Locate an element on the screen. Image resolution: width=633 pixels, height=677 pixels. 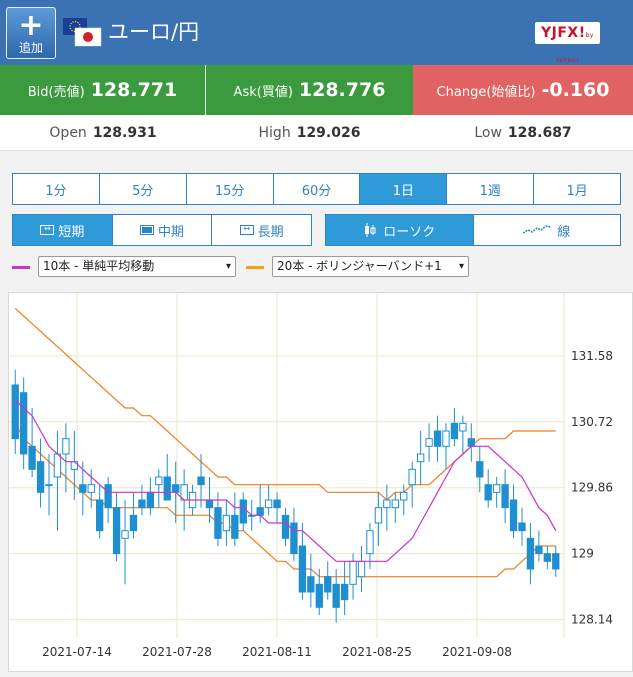
eur-jpy-flag-icon is located at coordinates (82, 32).